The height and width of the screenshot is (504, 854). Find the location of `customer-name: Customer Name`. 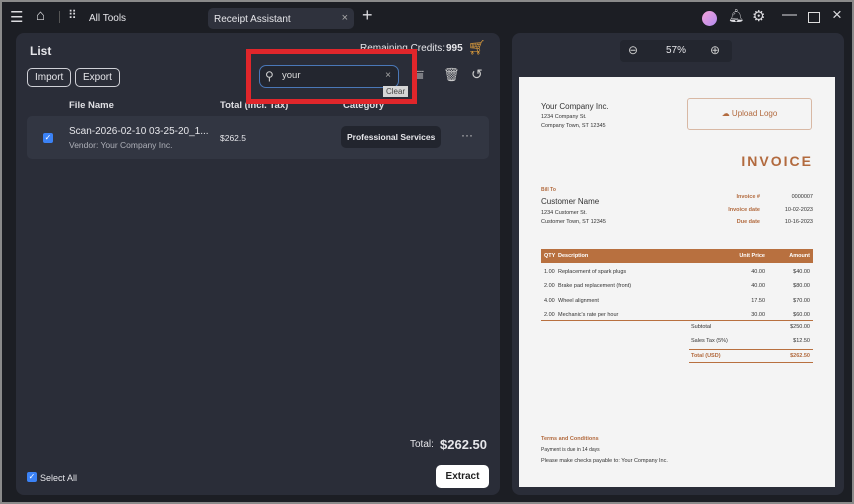

customer-name: Customer Name is located at coordinates (570, 201).